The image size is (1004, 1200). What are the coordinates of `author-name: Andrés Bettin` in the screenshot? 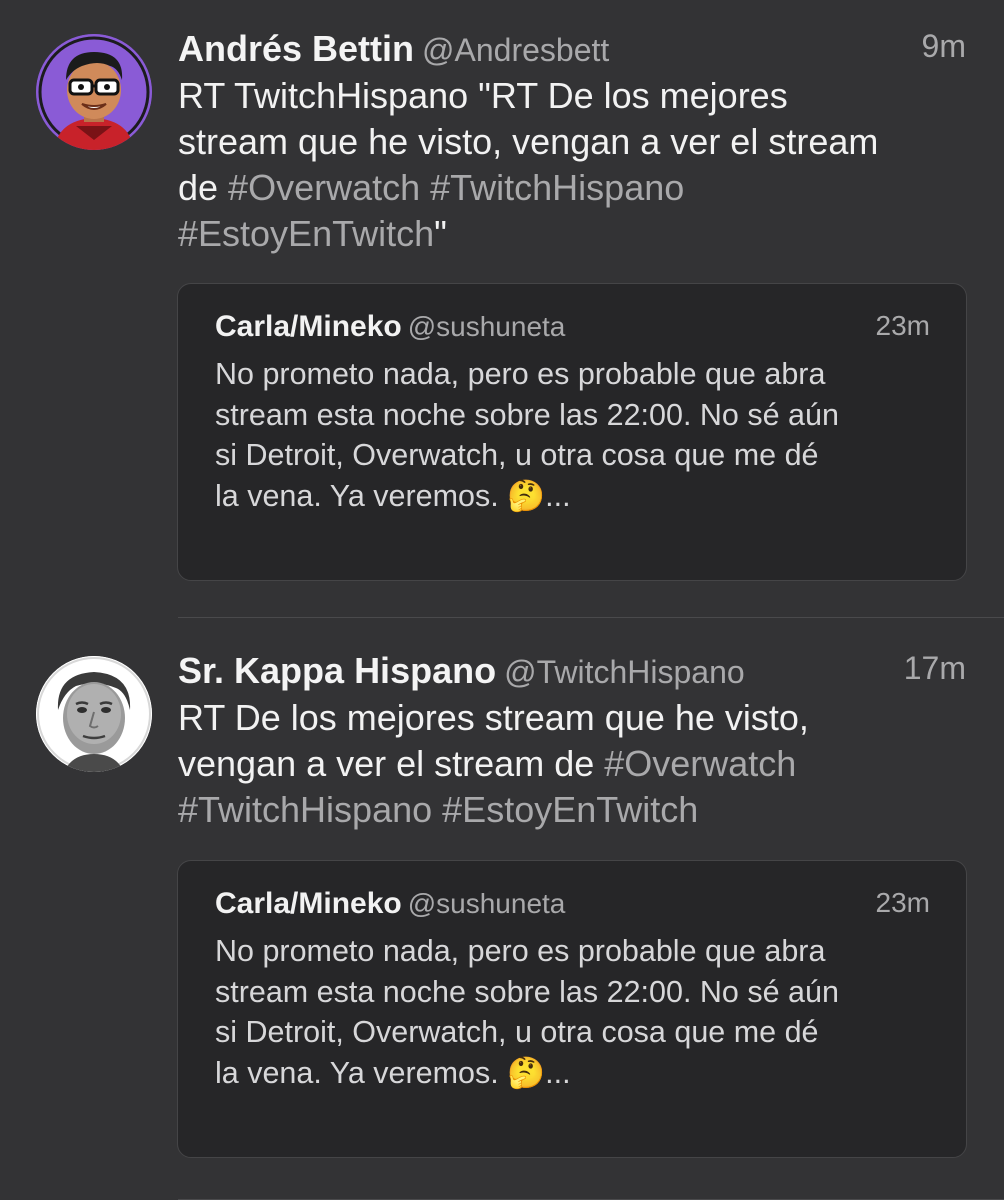 It's located at (296, 48).